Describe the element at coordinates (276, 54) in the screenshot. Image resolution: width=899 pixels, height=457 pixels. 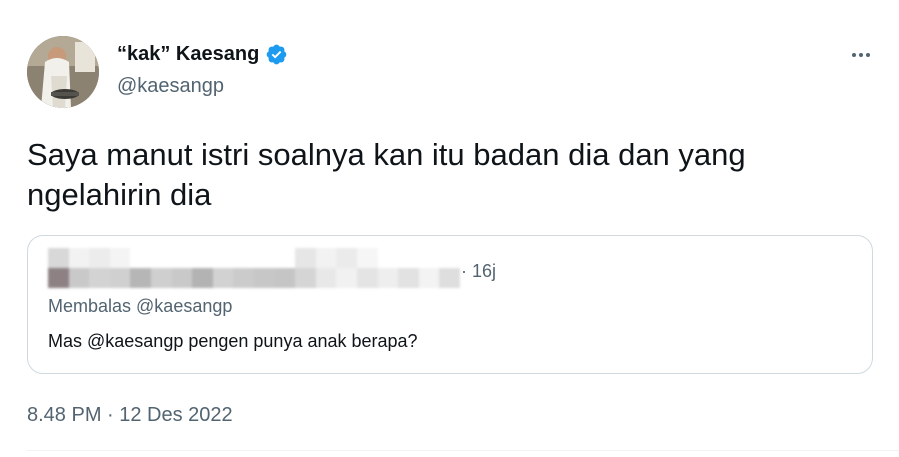
I see `verified-badge-icon` at that location.